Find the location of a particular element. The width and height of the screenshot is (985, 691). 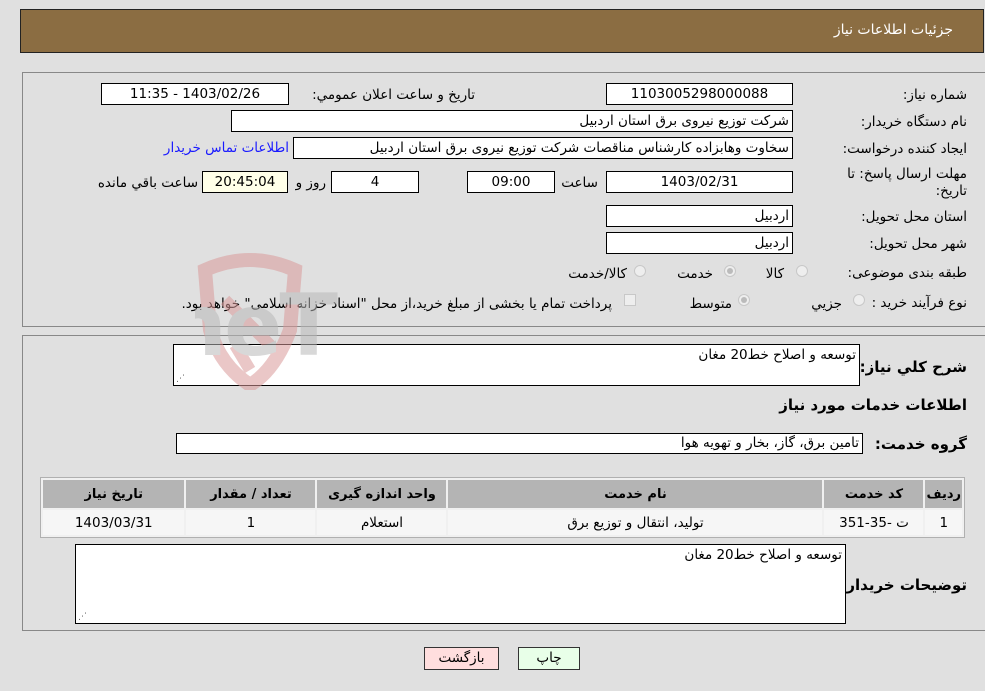

cell-service-name: تولید، انتقال و توزیع برق is located at coordinates (635, 522).